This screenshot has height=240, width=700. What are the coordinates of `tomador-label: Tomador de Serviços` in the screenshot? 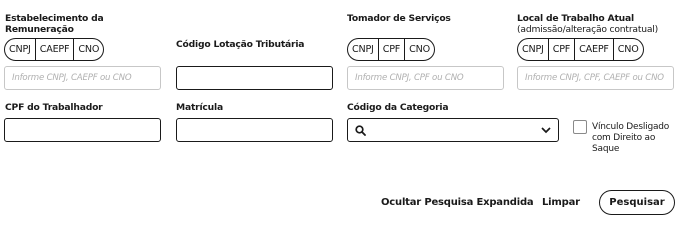 It's located at (399, 18).